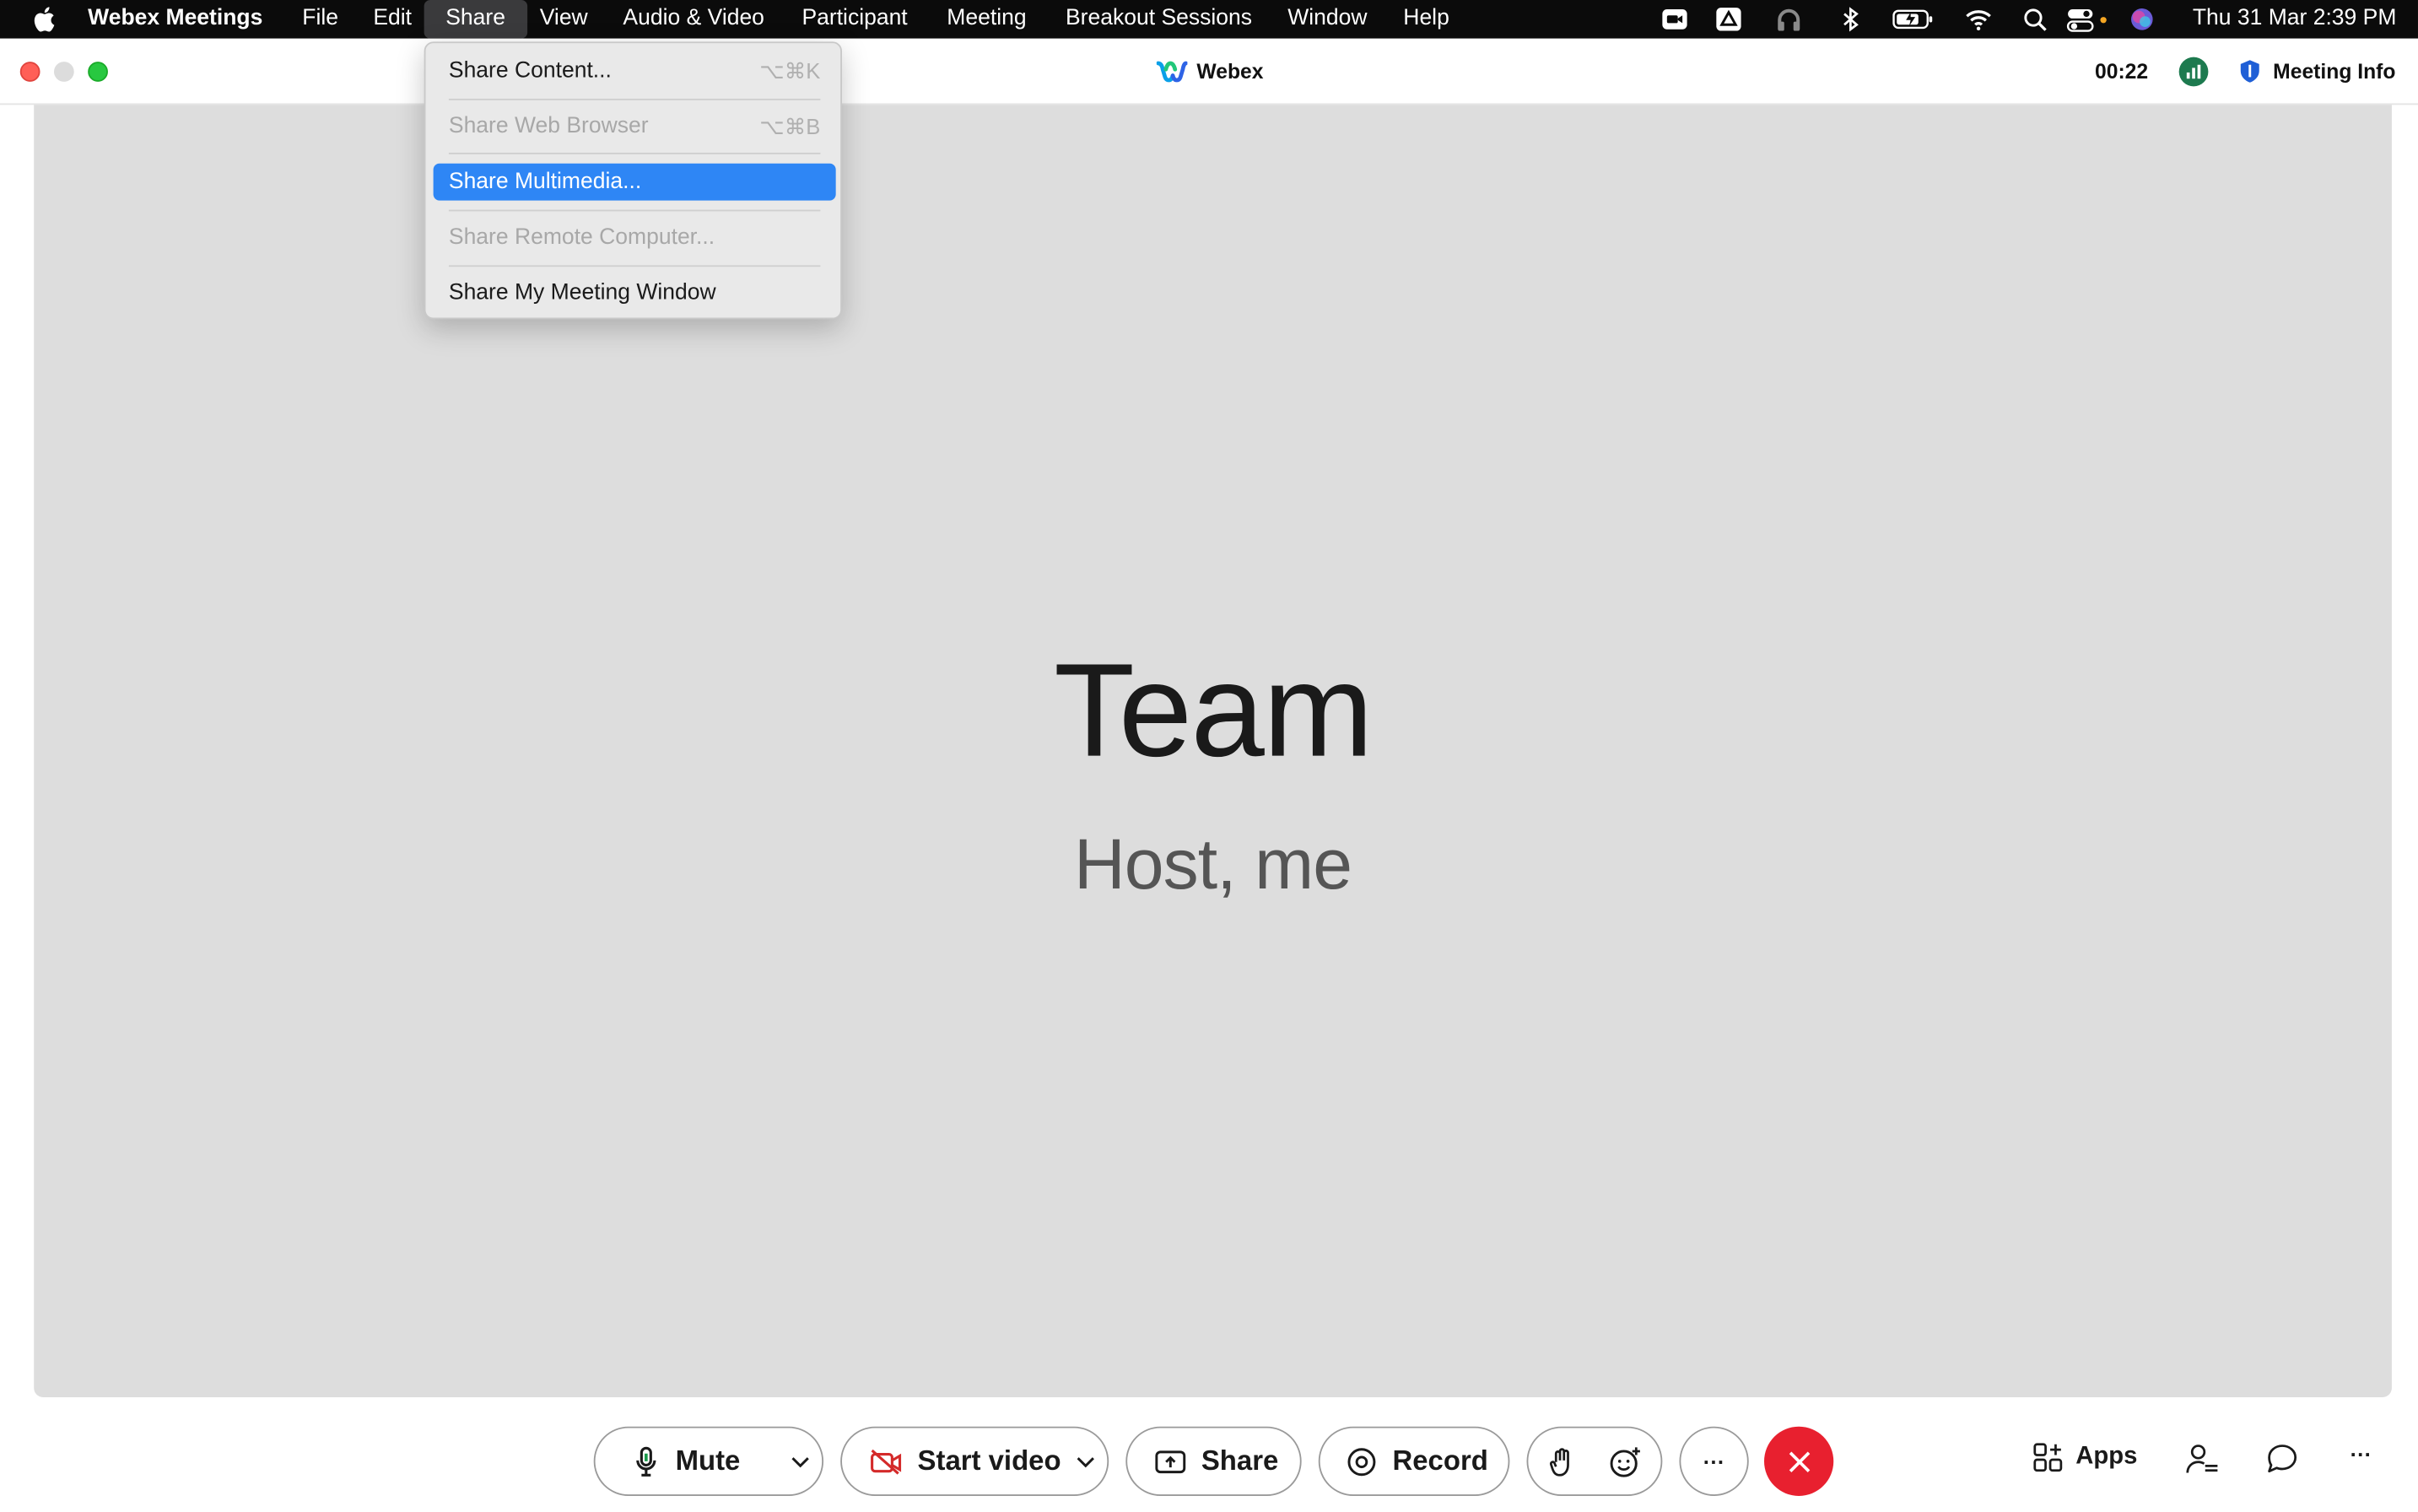 The width and height of the screenshot is (2418, 1512). I want to click on window-title: Webex, so click(1210, 70).